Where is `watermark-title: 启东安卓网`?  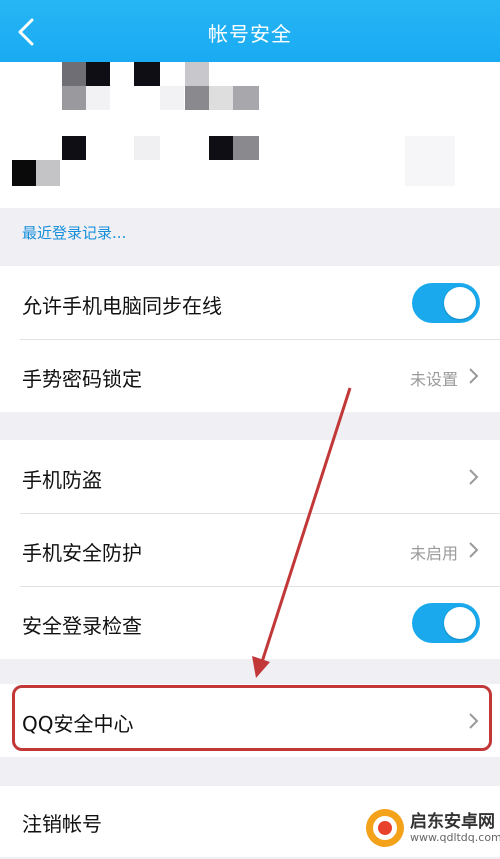
watermark-title: 启东安卓网 is located at coordinates (452, 822).